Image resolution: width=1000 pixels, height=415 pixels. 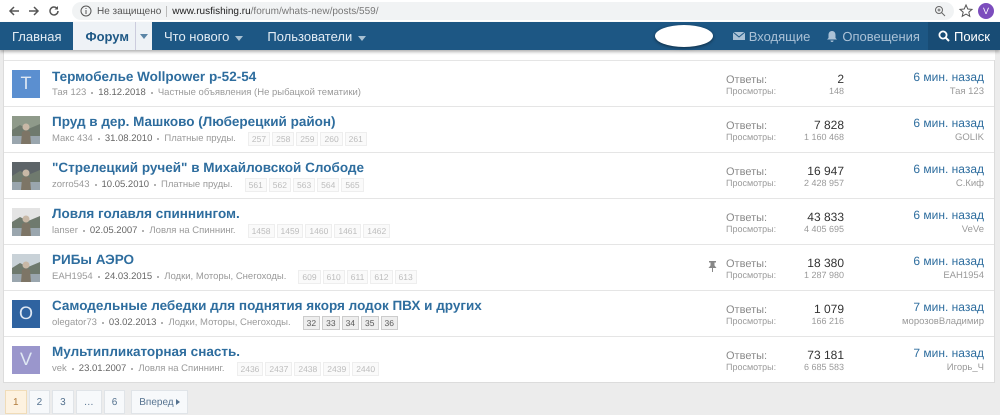 What do you see at coordinates (333, 277) in the screenshot?
I see `page-link: 610` at bounding box center [333, 277].